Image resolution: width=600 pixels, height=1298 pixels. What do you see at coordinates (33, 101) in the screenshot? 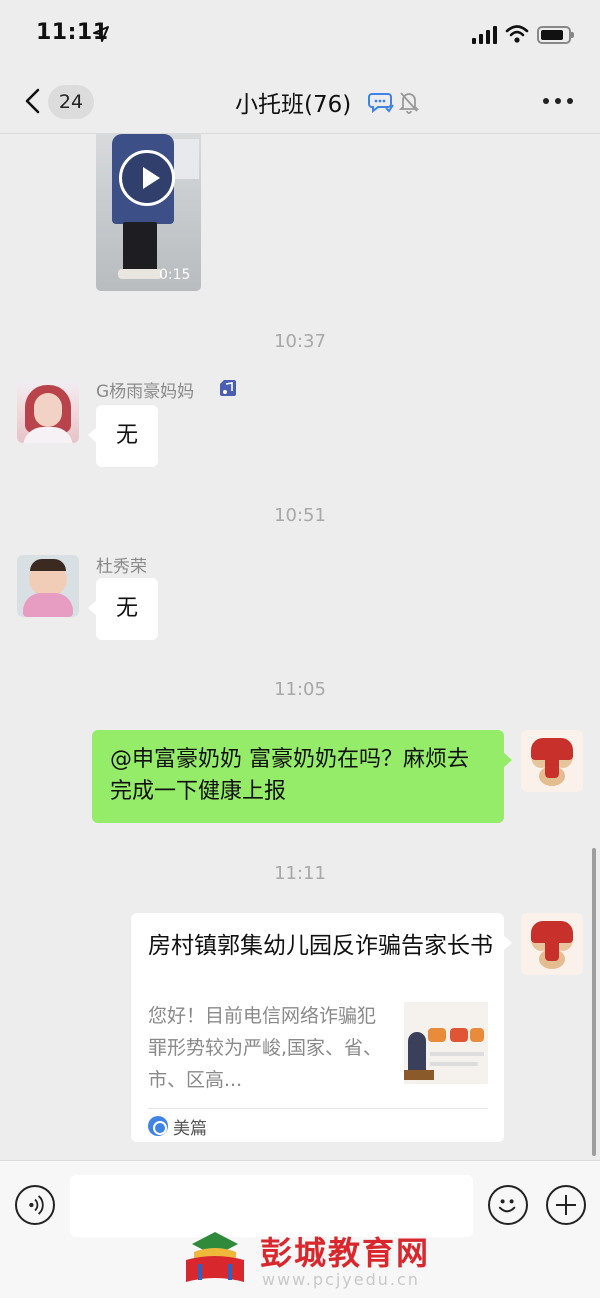
I see `back-chevron-icon` at bounding box center [33, 101].